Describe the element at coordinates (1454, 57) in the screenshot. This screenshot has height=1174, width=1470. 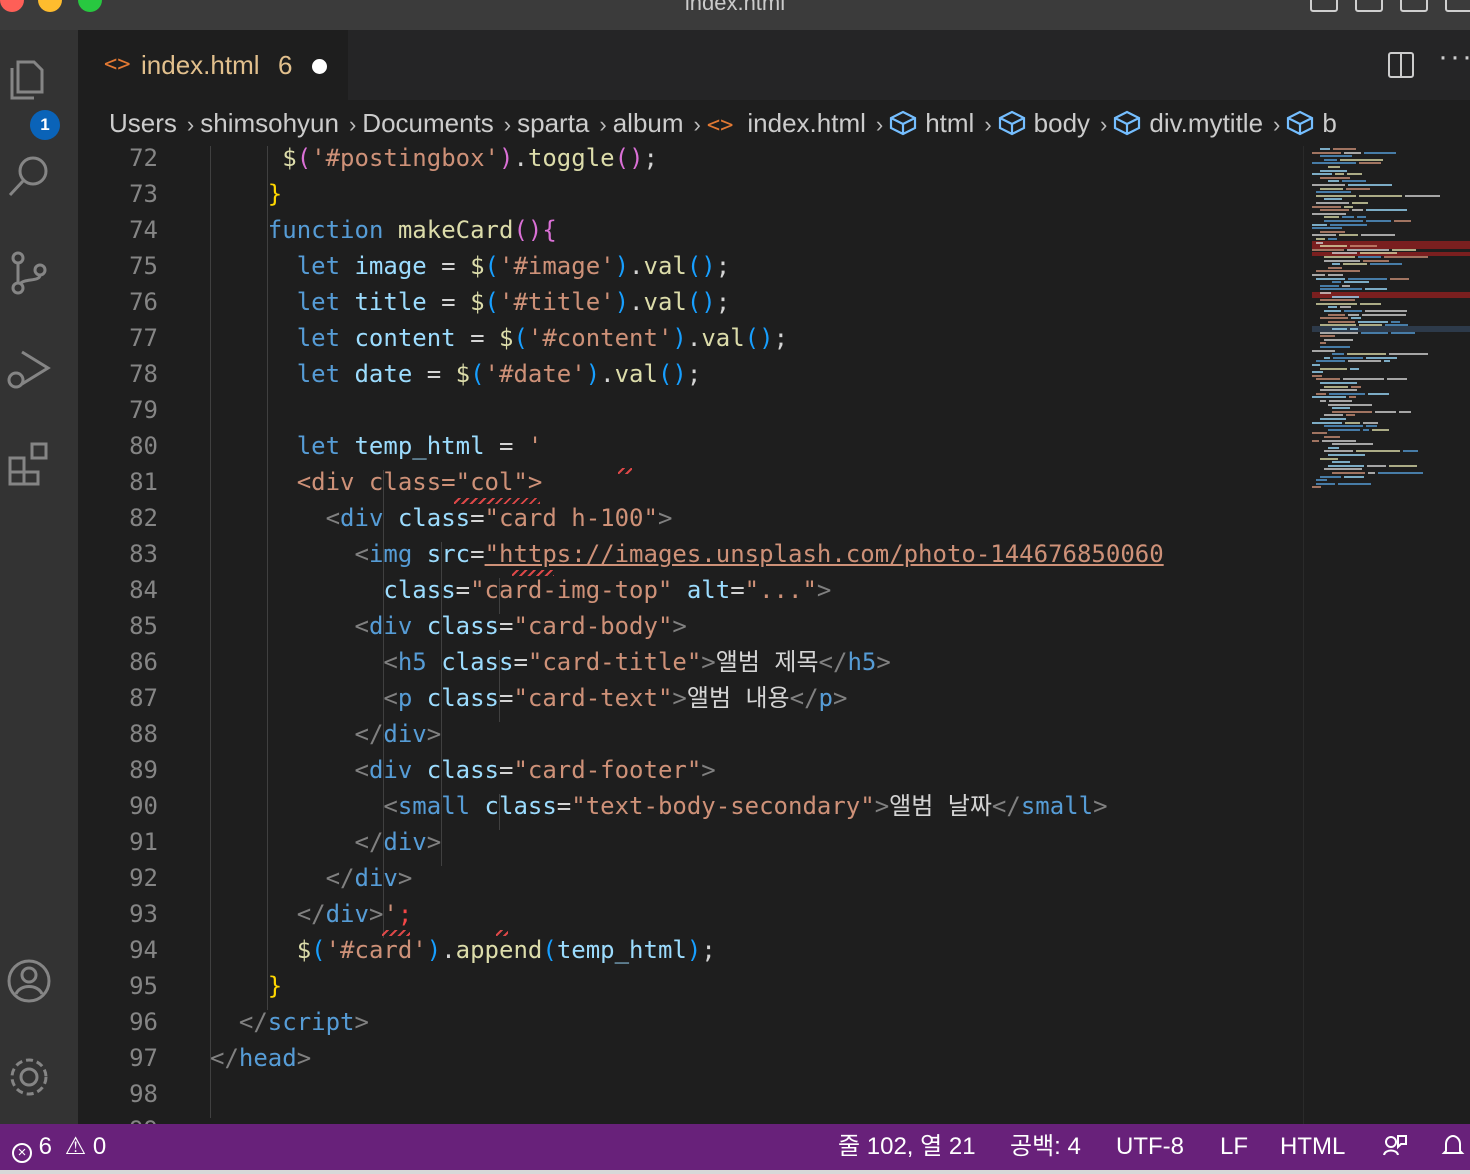
I see `more-actions-icon: ···` at that location.